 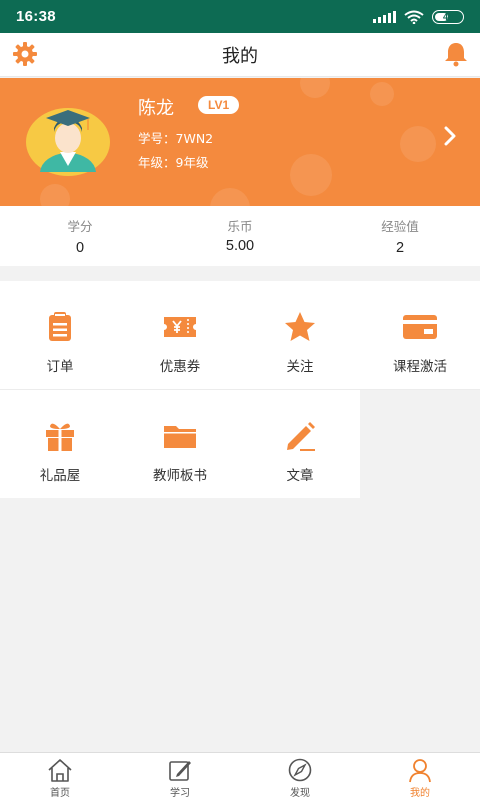 I want to click on stat-label: 乐币, so click(x=240, y=226).